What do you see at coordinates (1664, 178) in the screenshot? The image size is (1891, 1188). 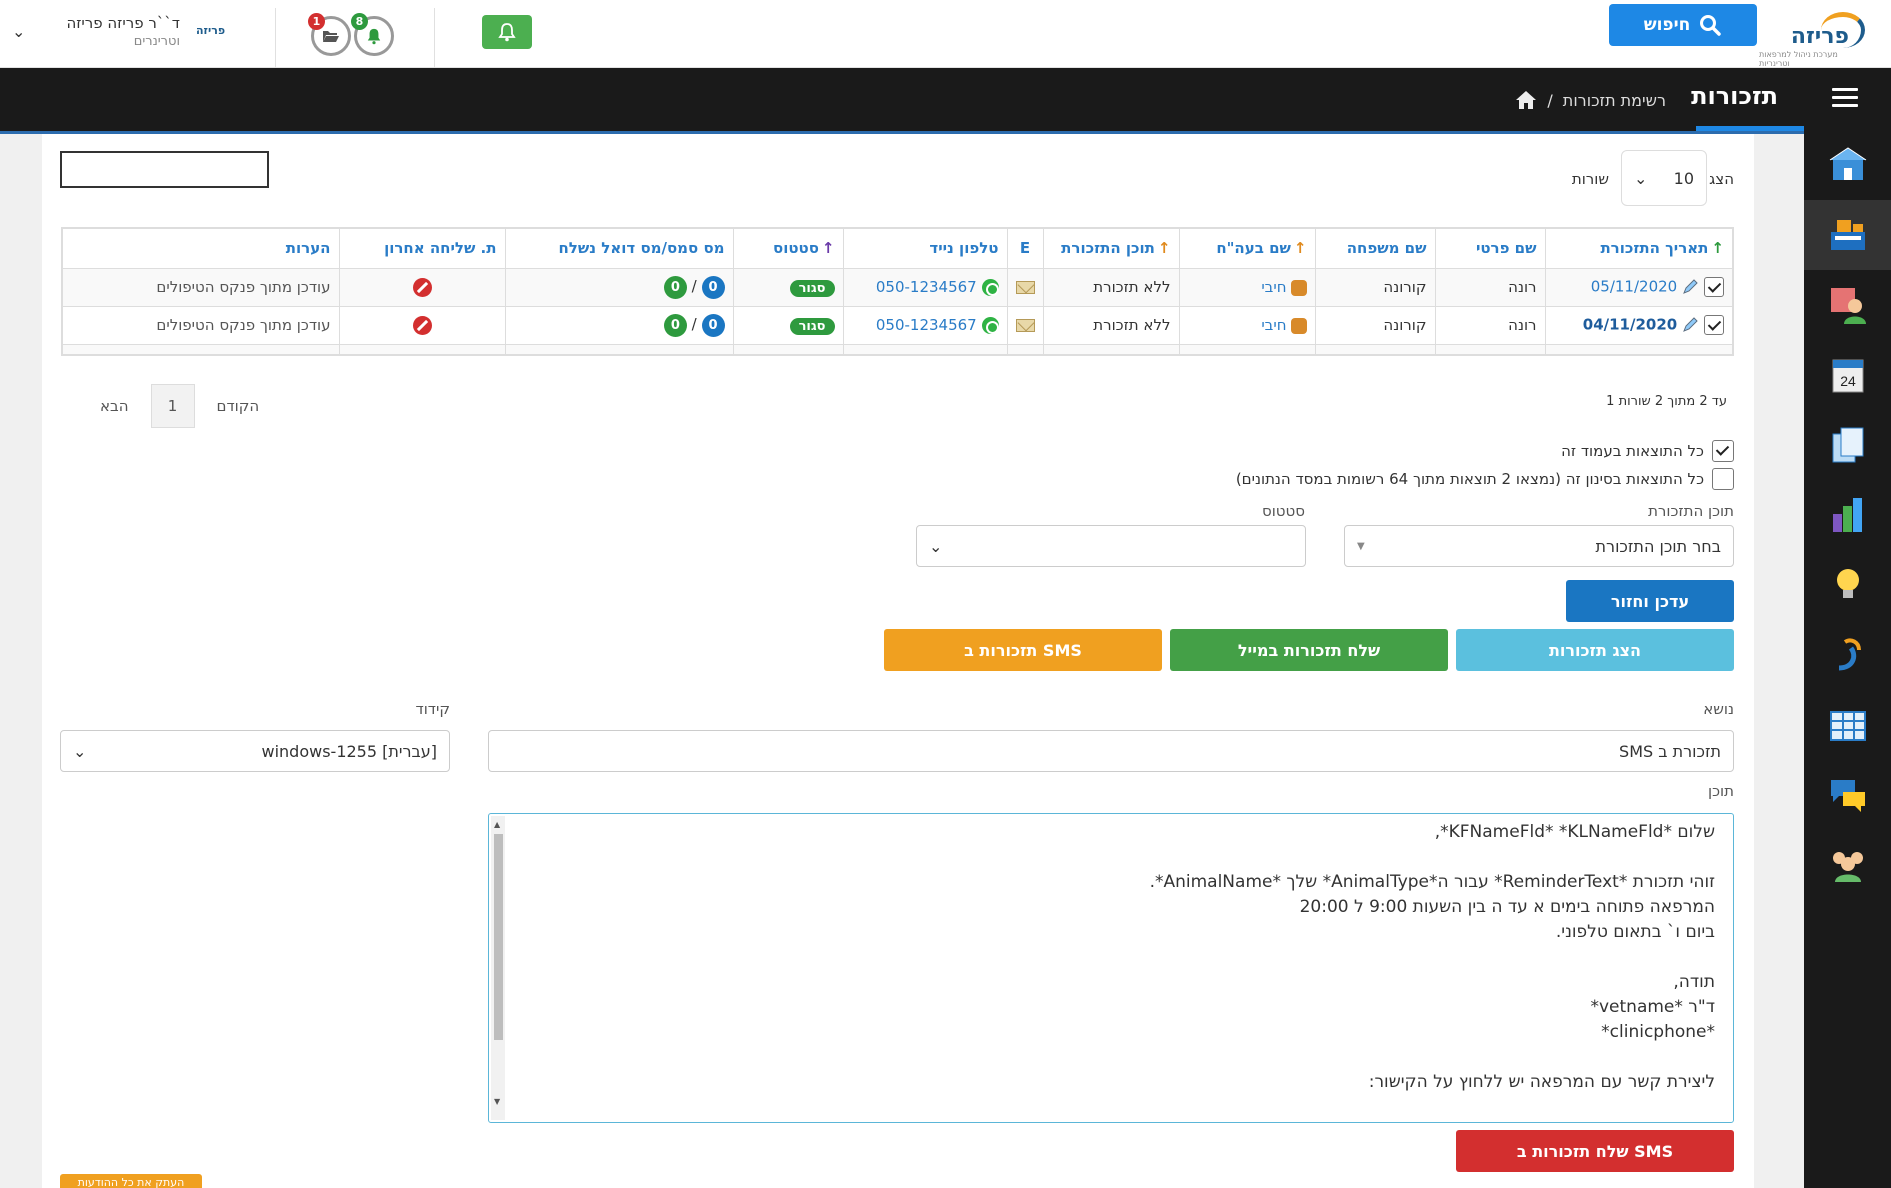 I see `rows-per-page-select: ⌄ 10` at bounding box center [1664, 178].